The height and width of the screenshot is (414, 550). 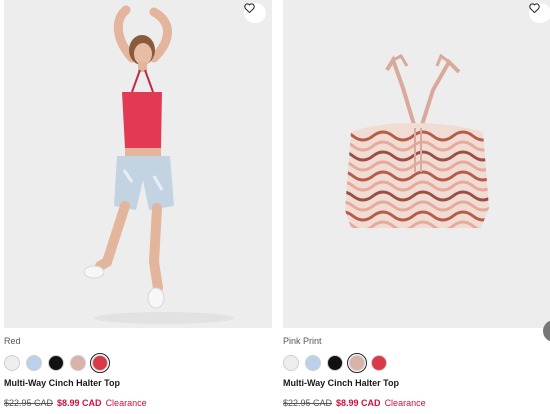 What do you see at coordinates (302, 341) in the screenshot?
I see `selected-color-label: Pink Print` at bounding box center [302, 341].